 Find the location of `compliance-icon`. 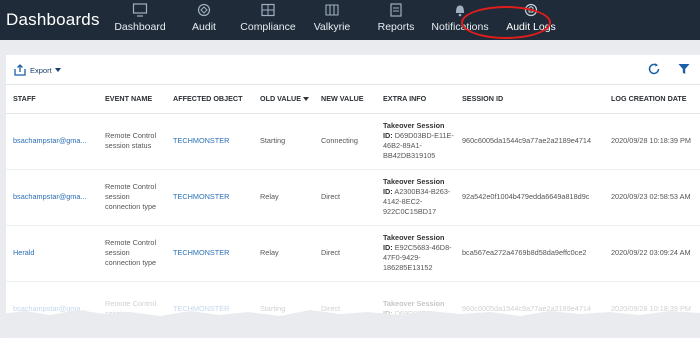

compliance-icon is located at coordinates (268, 10).